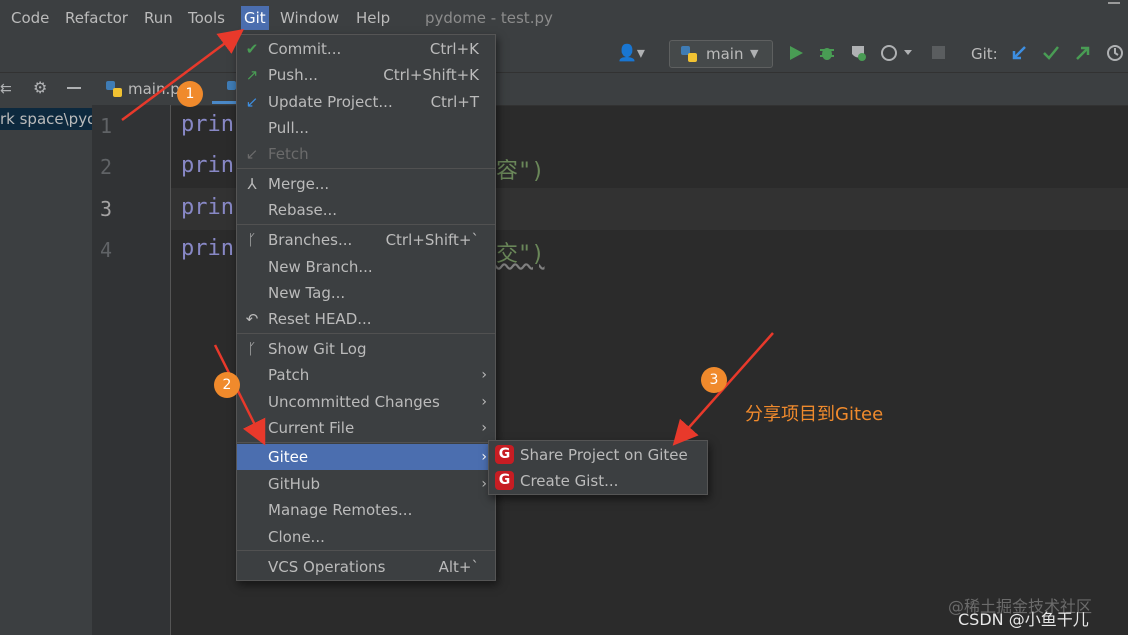 The height and width of the screenshot is (635, 1128). I want to click on line-number: 2, so click(106, 167).